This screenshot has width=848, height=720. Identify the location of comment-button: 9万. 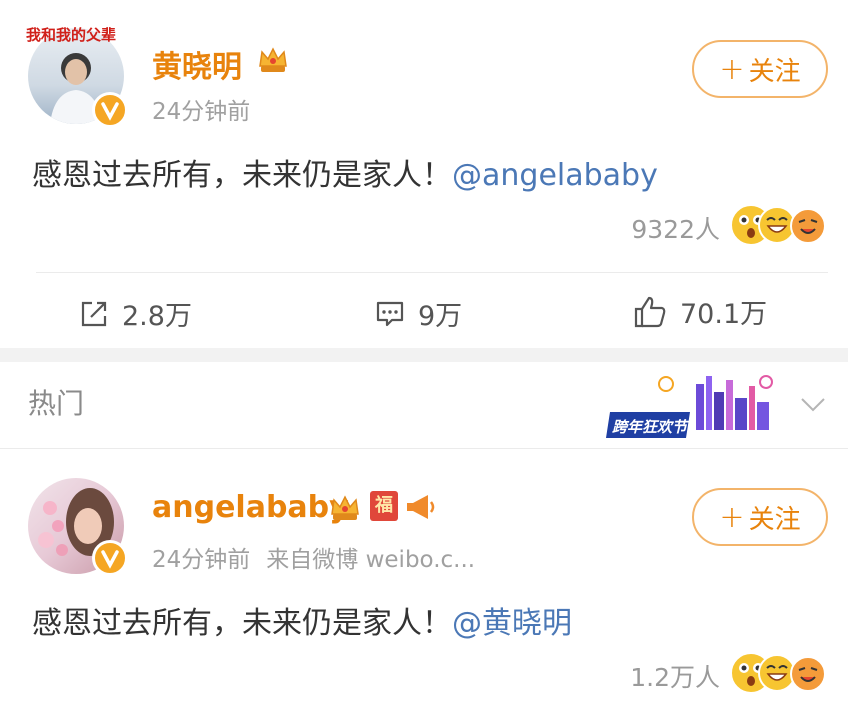
(418, 313).